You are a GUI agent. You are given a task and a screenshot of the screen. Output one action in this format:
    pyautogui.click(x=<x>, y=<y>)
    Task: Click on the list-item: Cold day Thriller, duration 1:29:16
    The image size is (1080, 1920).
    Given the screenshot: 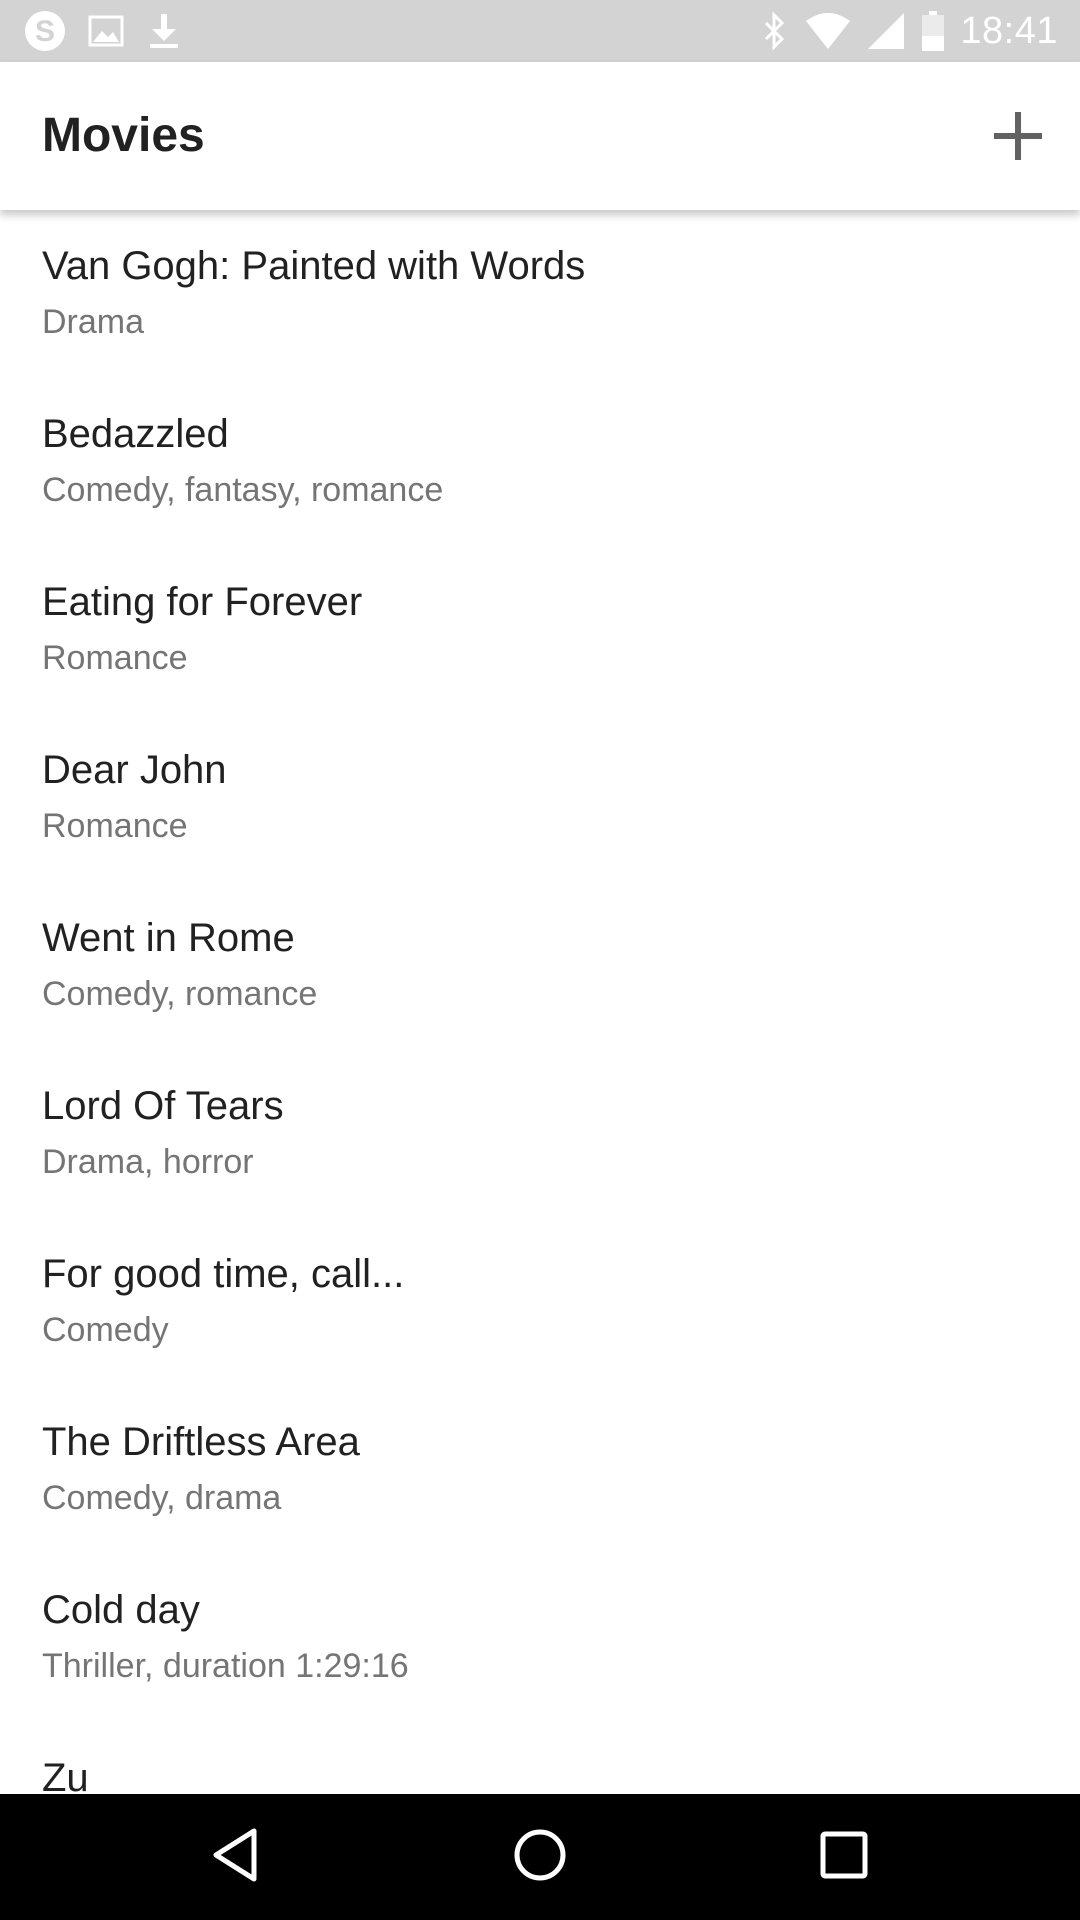 What is the action you would take?
    pyautogui.click(x=540, y=1638)
    